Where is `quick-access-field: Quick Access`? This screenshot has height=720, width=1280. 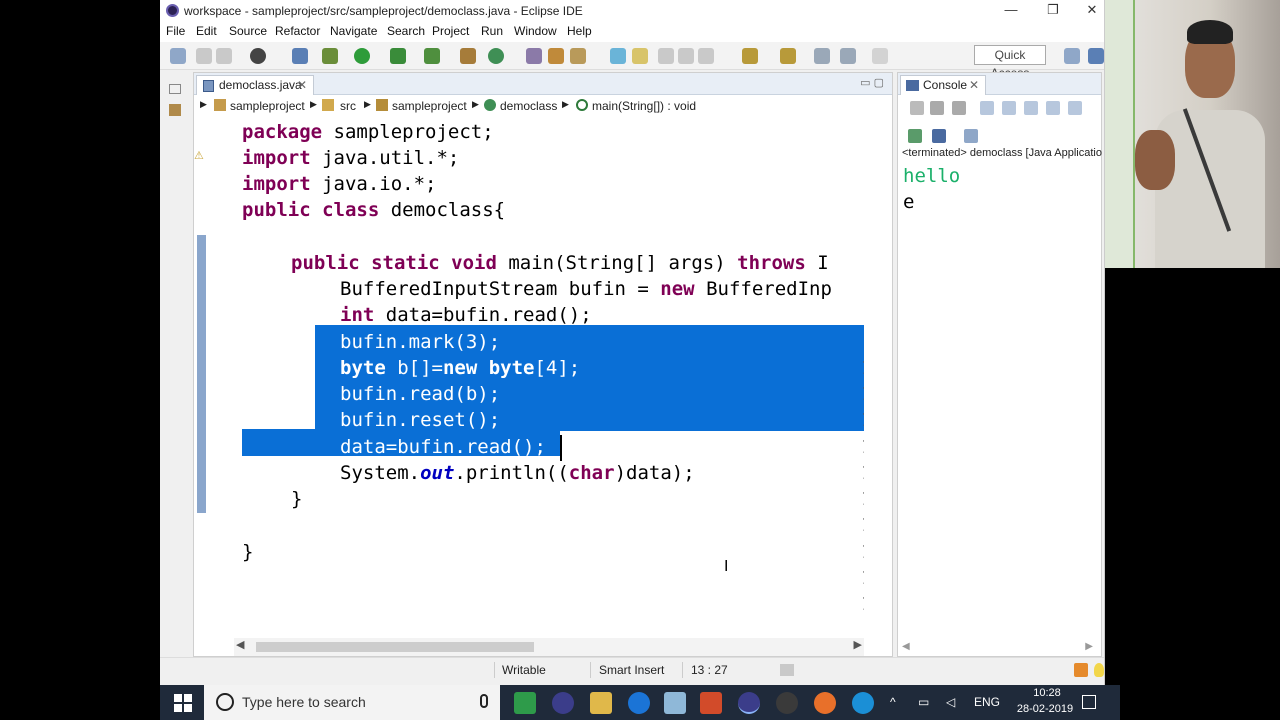 quick-access-field: Quick Access is located at coordinates (1010, 62).